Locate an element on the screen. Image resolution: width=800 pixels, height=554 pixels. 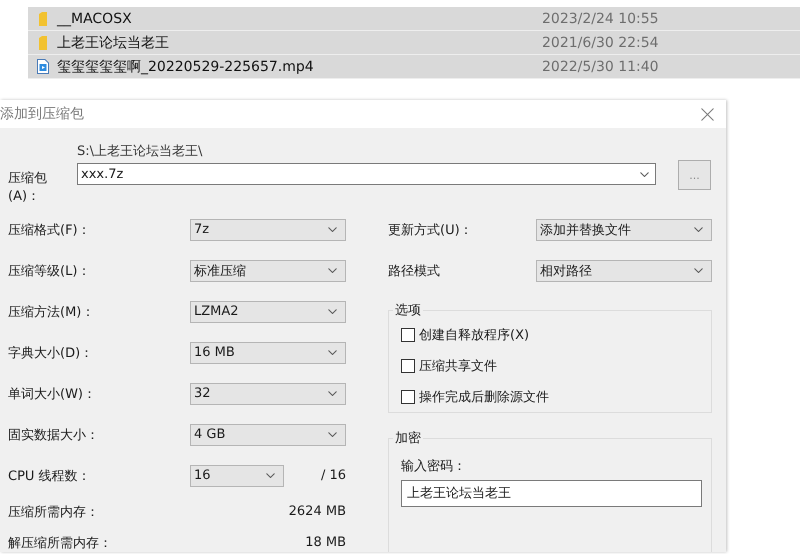
dropdown: 32 is located at coordinates (268, 393).